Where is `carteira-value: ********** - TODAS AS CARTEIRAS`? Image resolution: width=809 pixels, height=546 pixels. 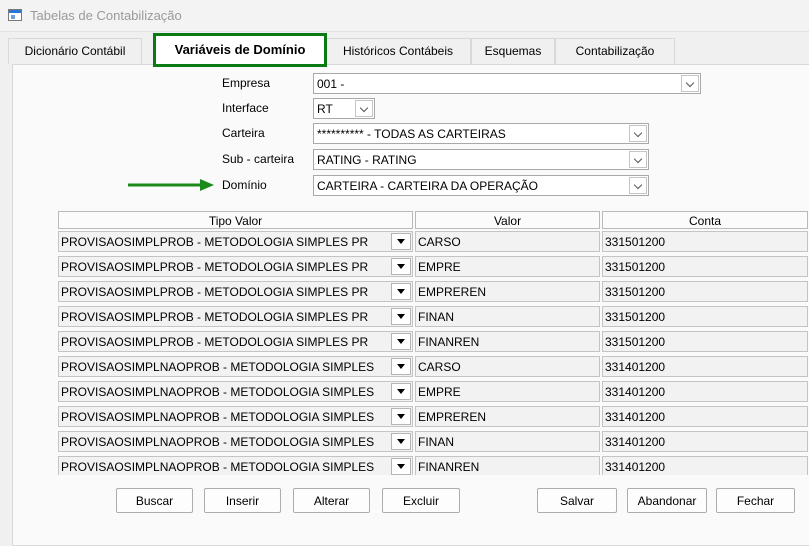
carteira-value: ********** - TODAS AS CARTEIRAS is located at coordinates (411, 134).